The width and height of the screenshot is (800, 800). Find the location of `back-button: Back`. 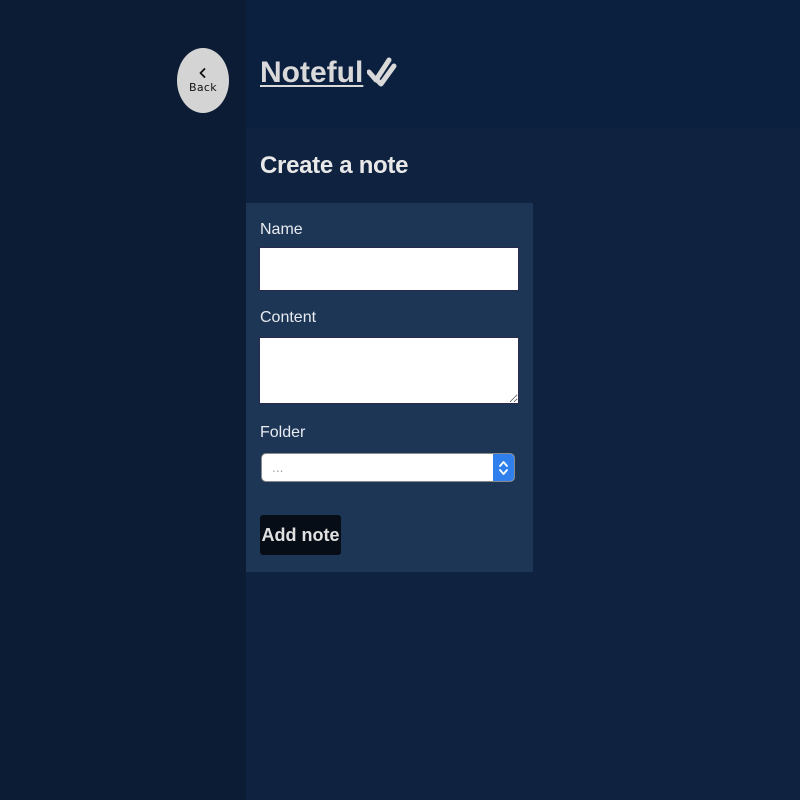

back-button: Back is located at coordinates (203, 80).